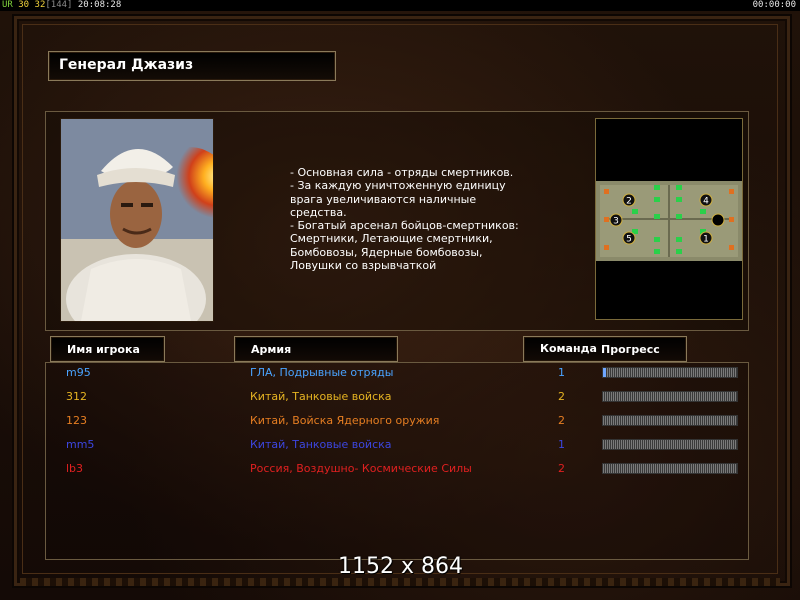 This screenshot has height=600, width=800. Describe the element at coordinates (80, 444) in the screenshot. I see `player-name: mm5` at that location.